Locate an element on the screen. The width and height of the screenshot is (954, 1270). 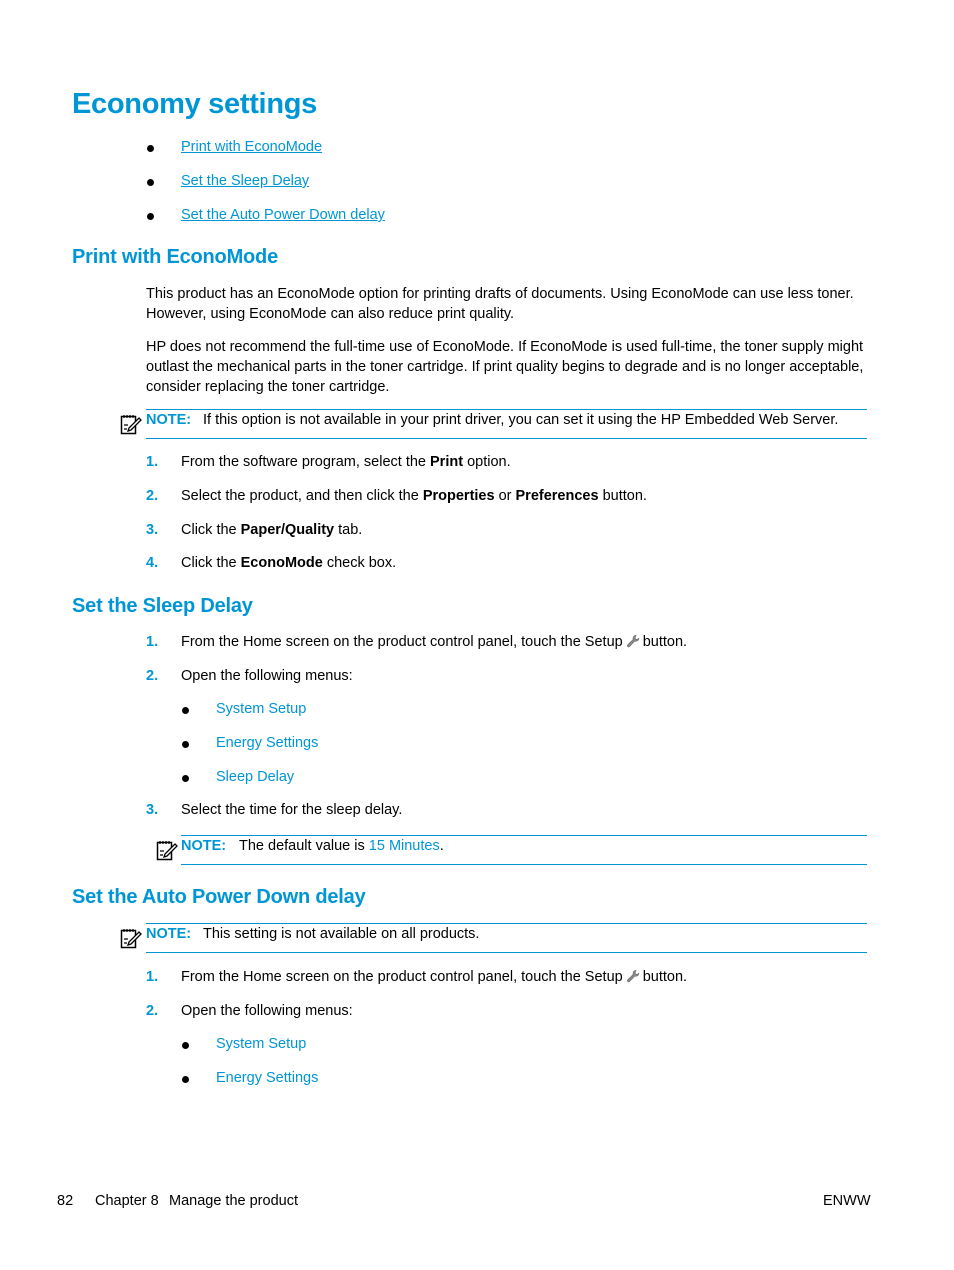
section-heading-sleep: Set the Sleep Delay is located at coordinates (162, 606).